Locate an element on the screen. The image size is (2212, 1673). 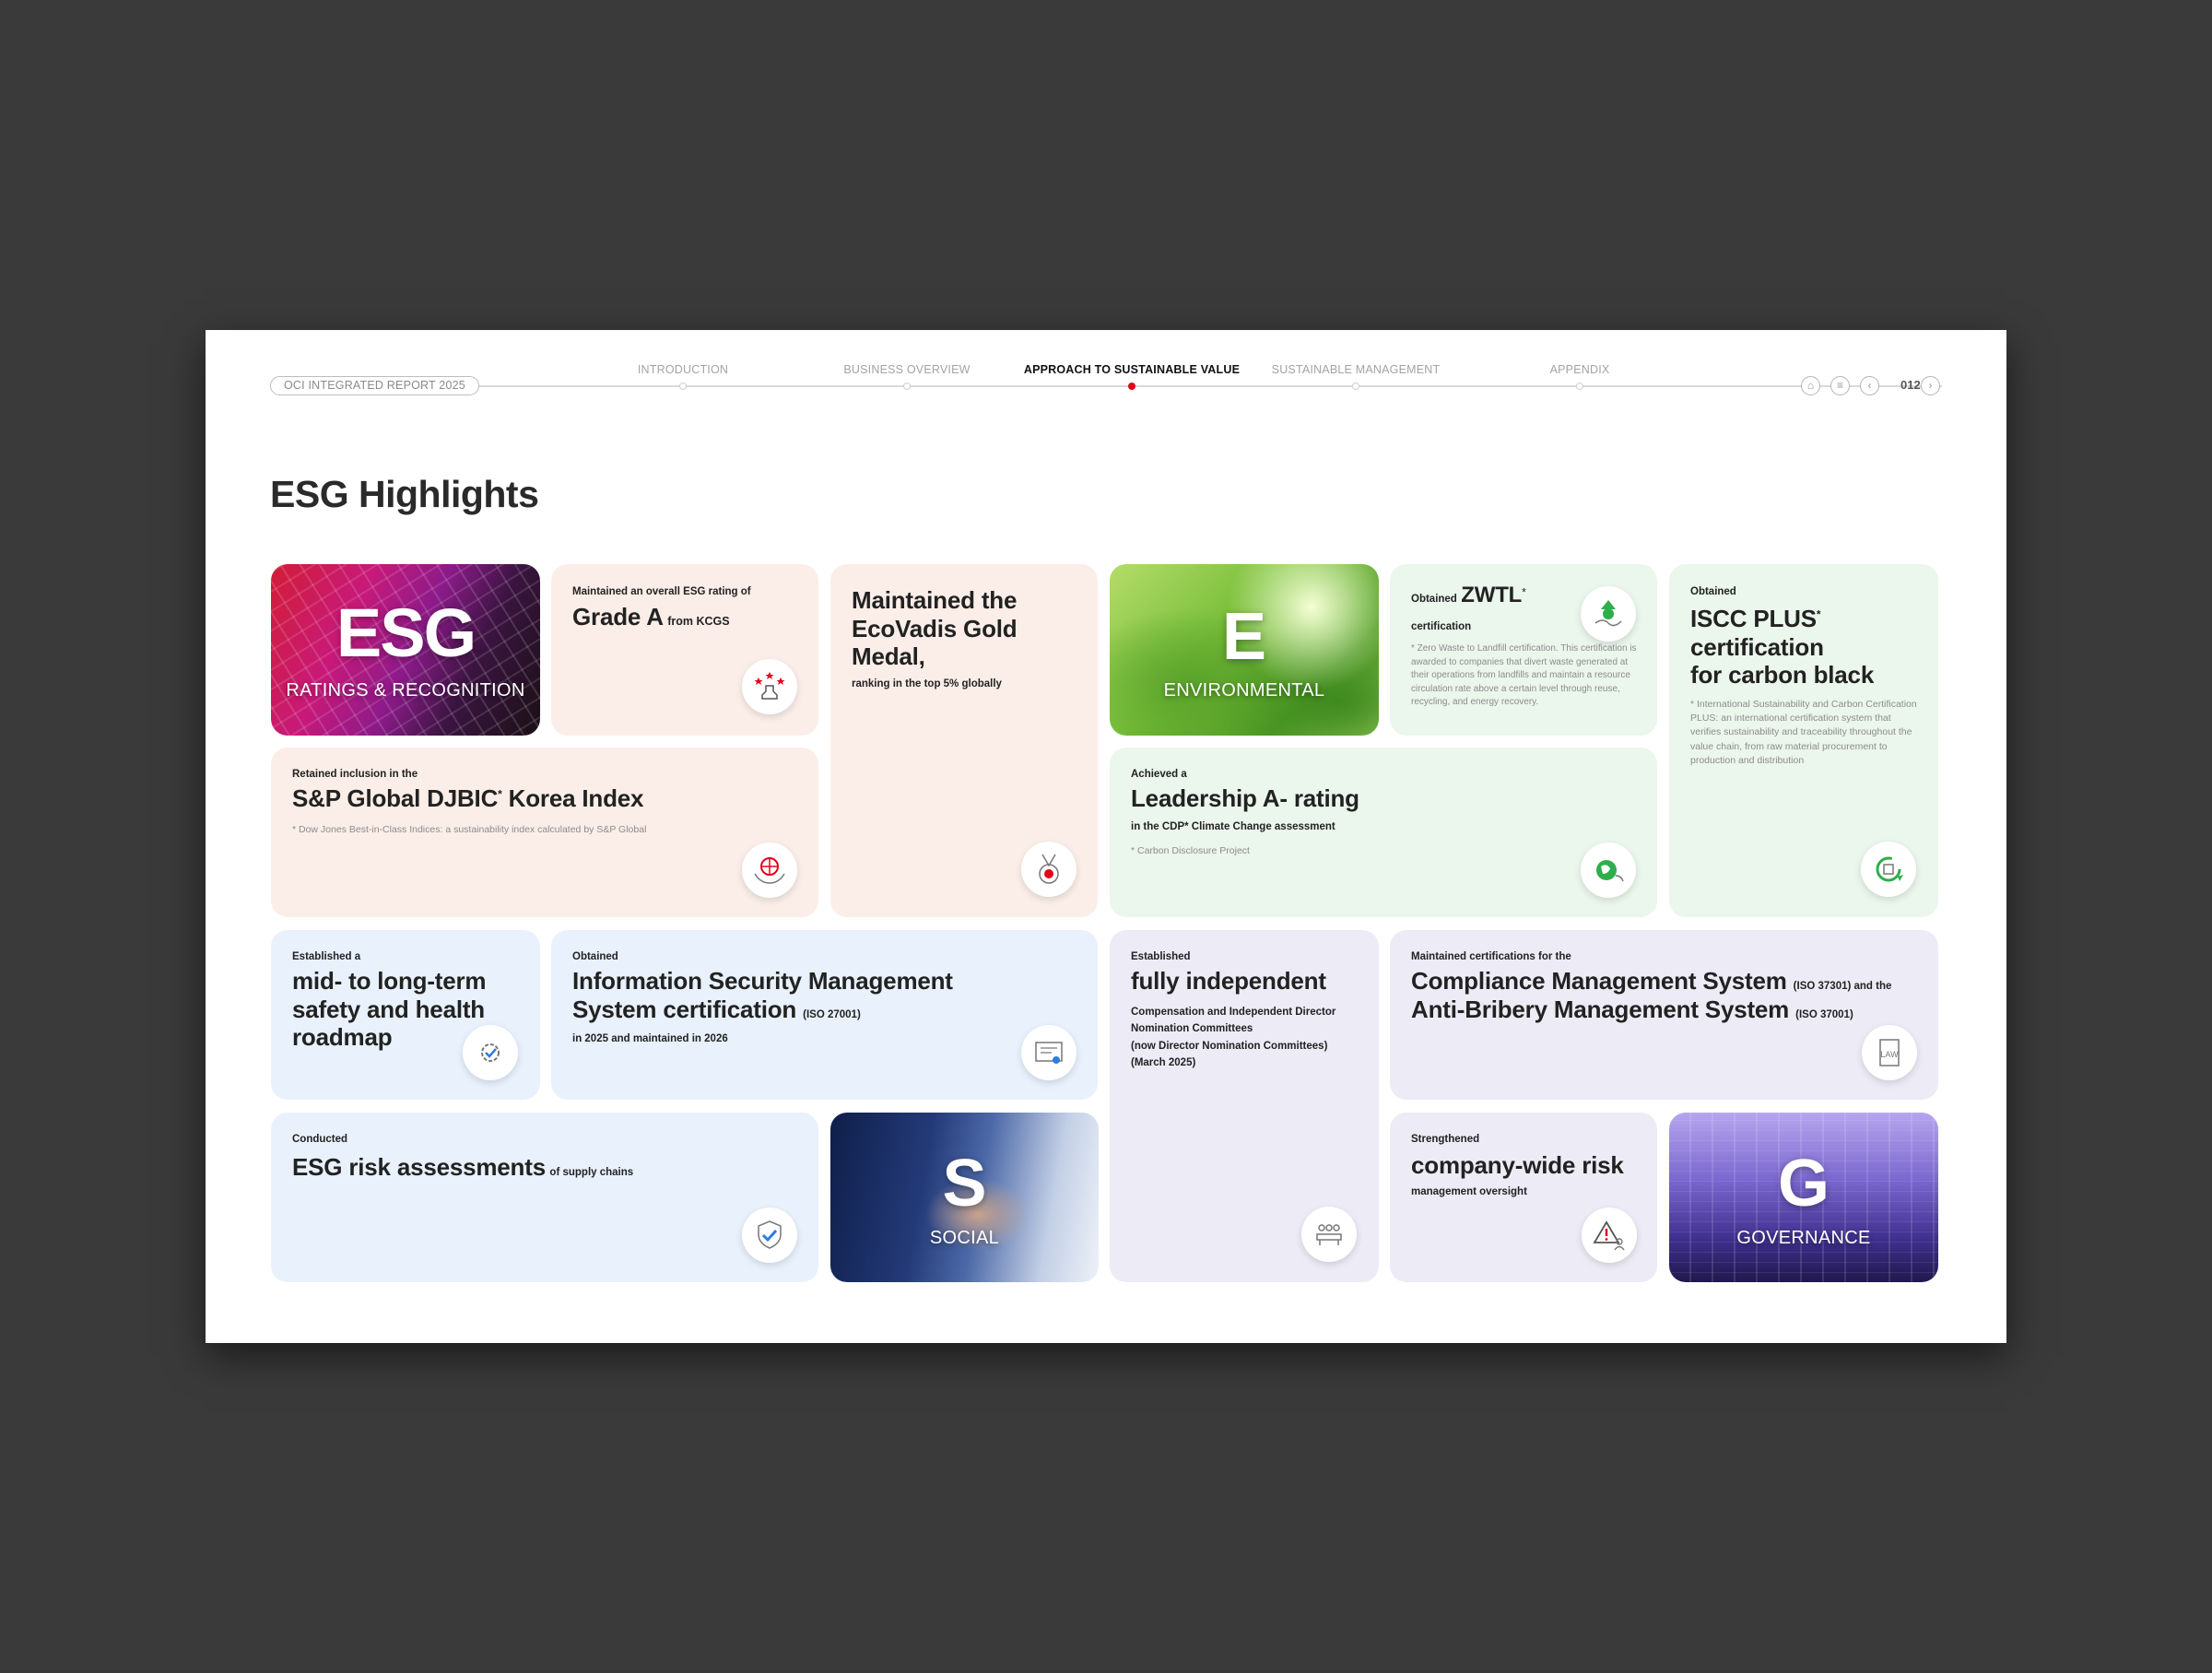
risk-assess-main: ESG risk assessments is located at coordinates (419, 1167).